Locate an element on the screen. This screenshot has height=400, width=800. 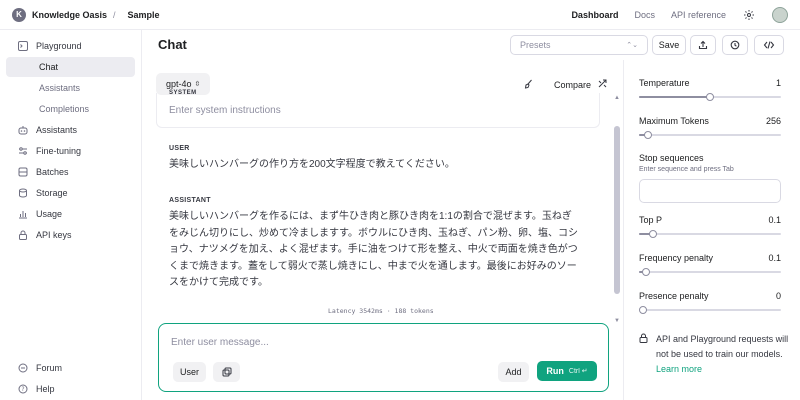
help-icon: ? is located at coordinates (23, 389).